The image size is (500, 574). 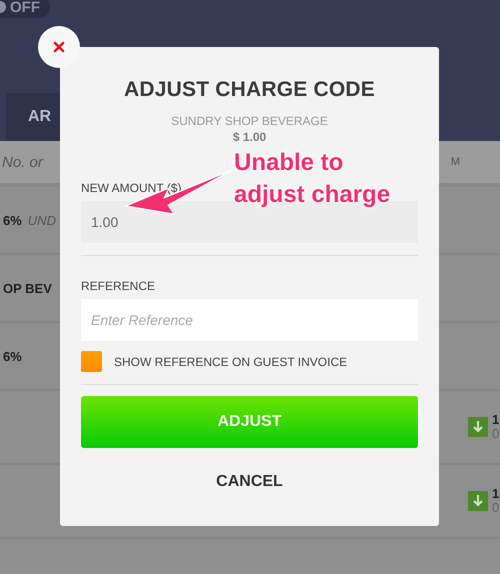 What do you see at coordinates (249, 90) in the screenshot?
I see `dialog-title: ADJUST CHARGE CODE` at bounding box center [249, 90].